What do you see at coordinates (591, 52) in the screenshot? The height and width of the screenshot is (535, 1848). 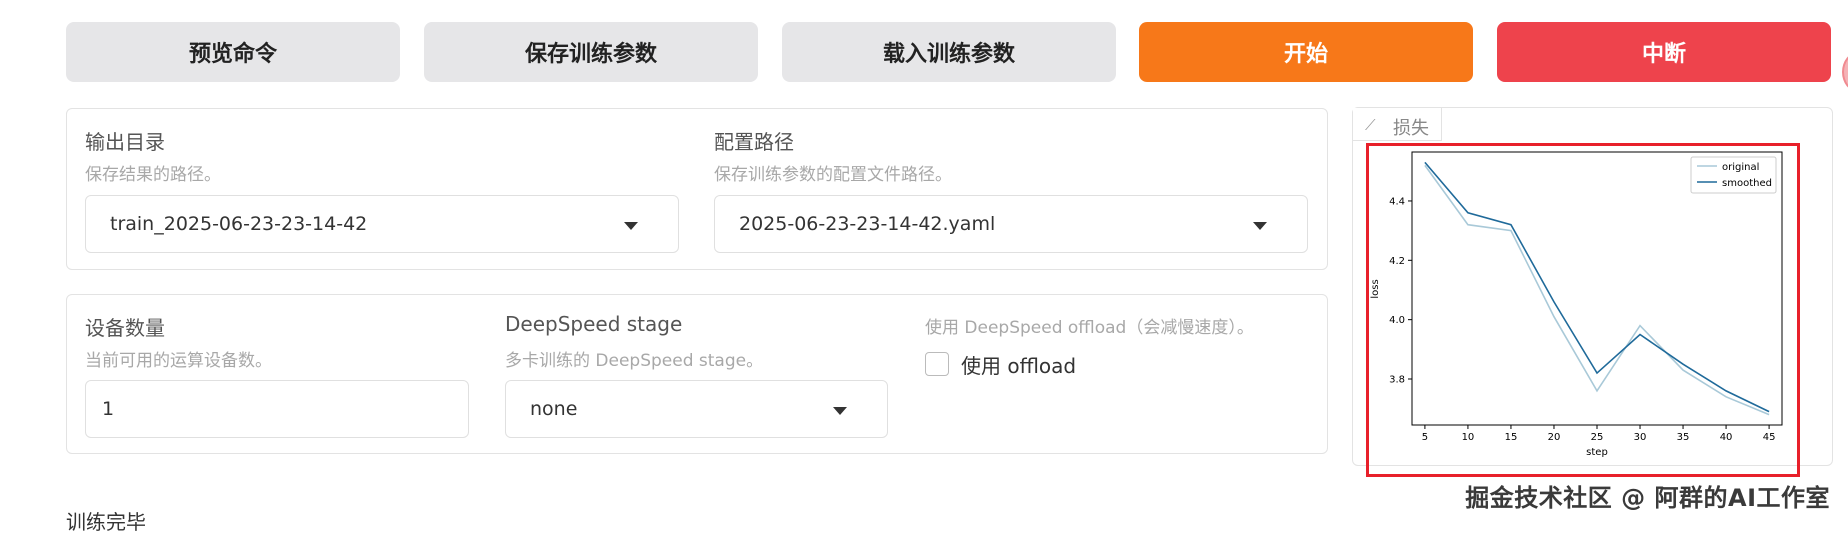 I see `save-params-button: 保存训练参数` at bounding box center [591, 52].